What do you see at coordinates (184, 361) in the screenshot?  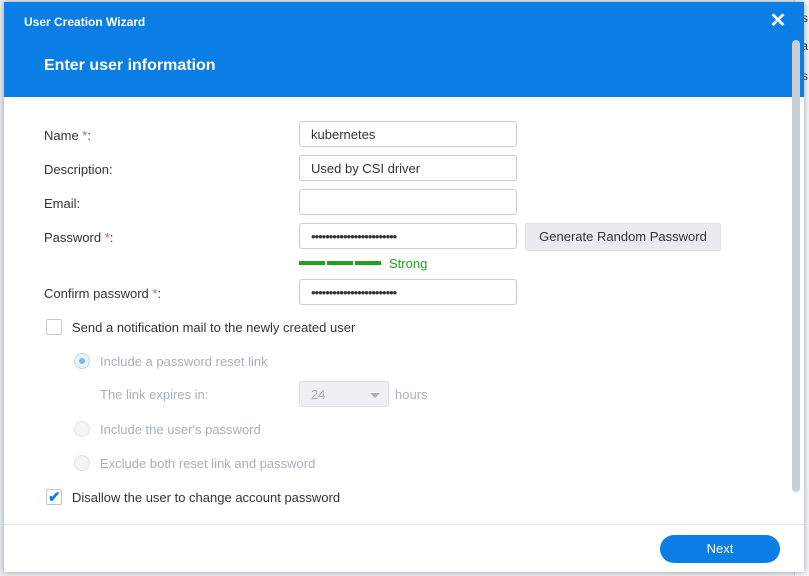 I see `include-reset-link-label: Include a password reset link` at bounding box center [184, 361].